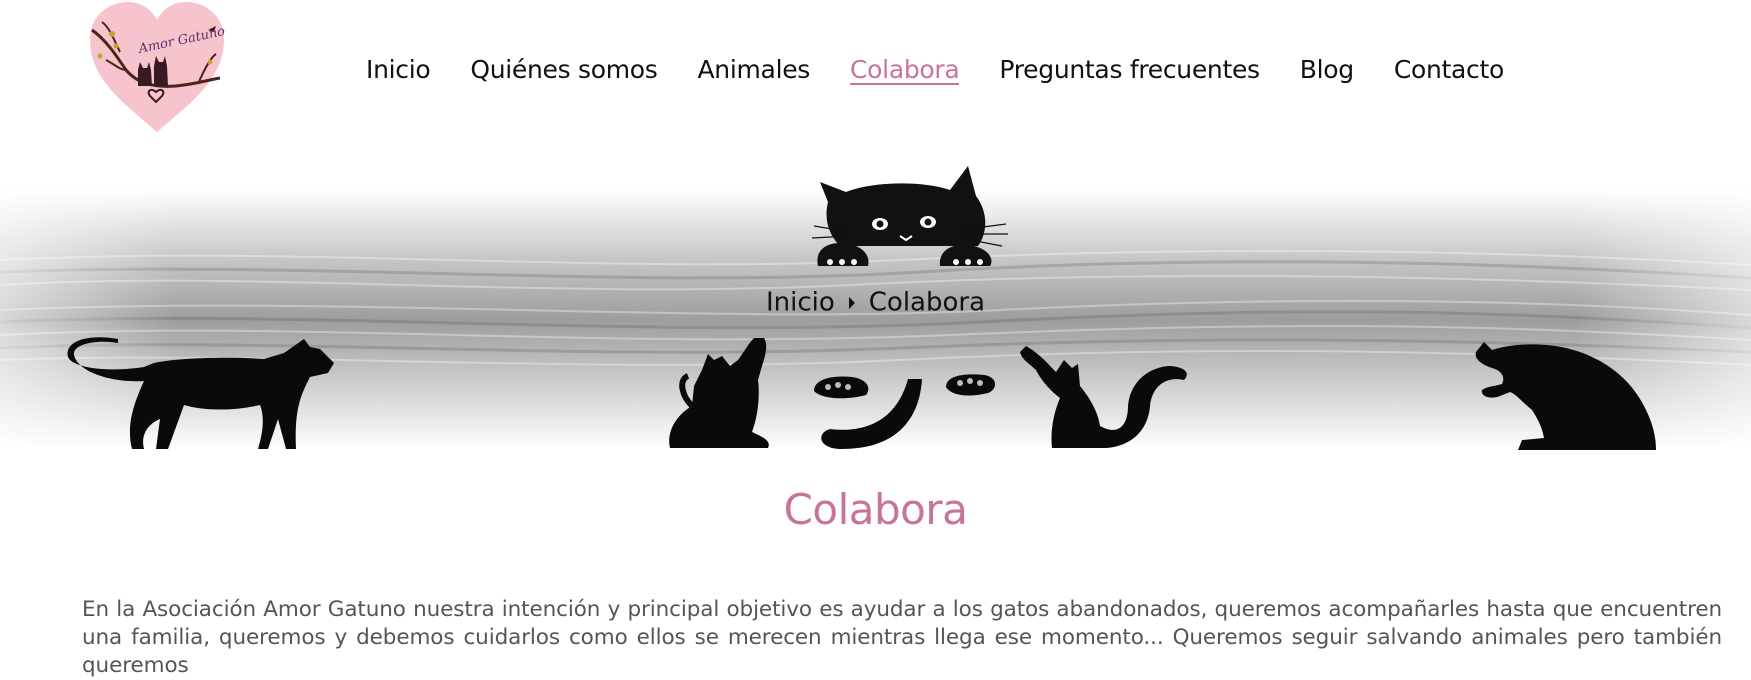  Describe the element at coordinates (398, 70) in the screenshot. I see `nav-item-inicio: Inicio` at that location.